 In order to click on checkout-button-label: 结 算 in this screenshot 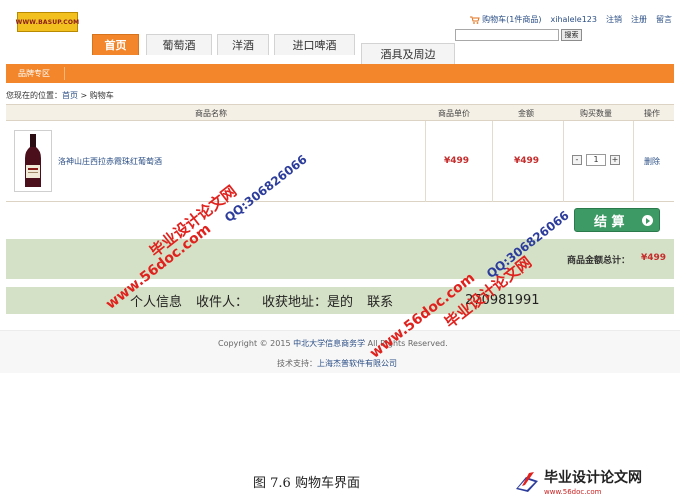, I will do `click(609, 222)`.